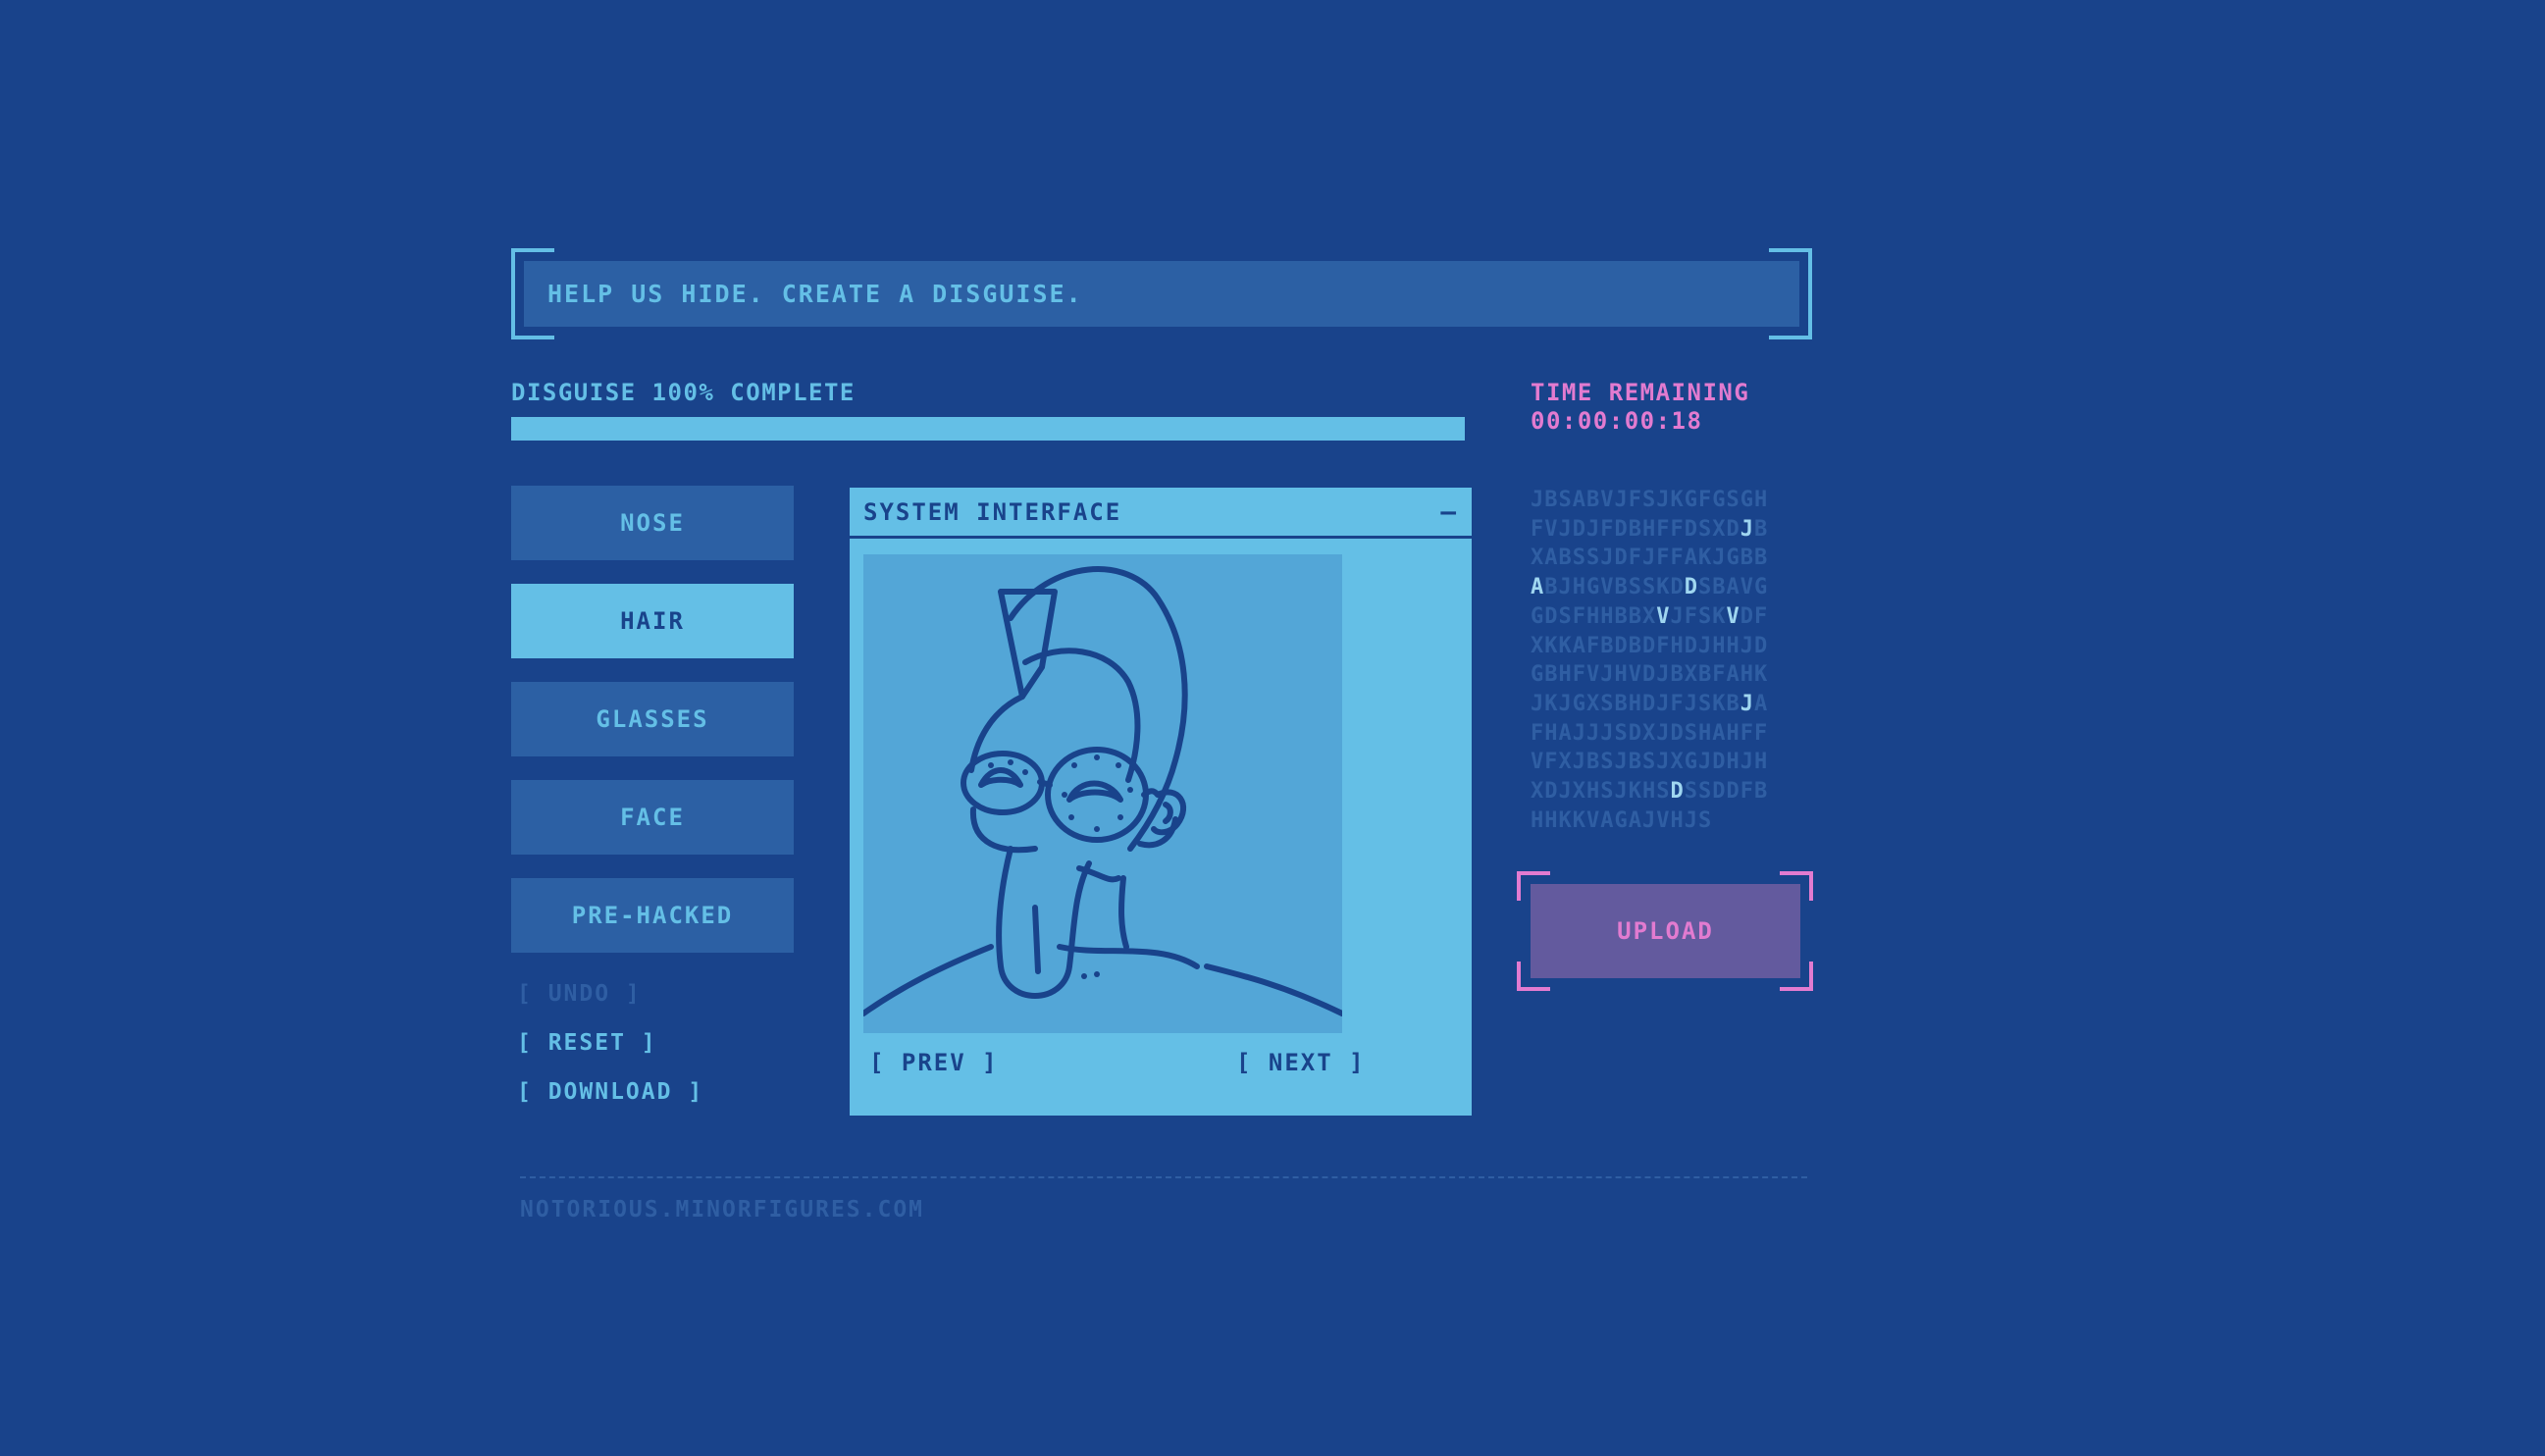  I want to click on category-button-face: FACE, so click(652, 817).